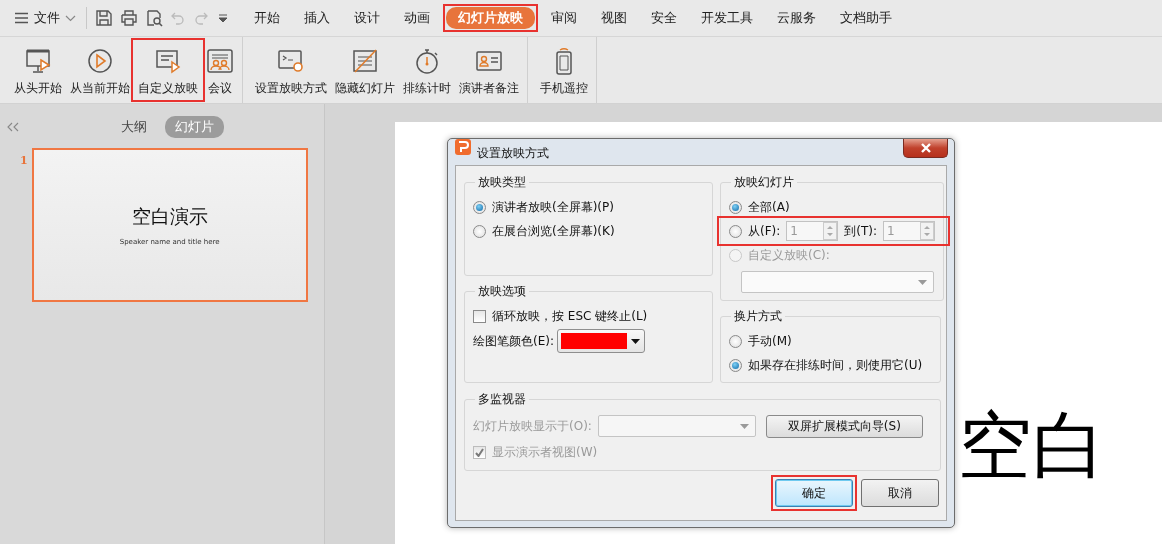 This screenshot has height=544, width=1162. I want to click on menu-tab: 文档助手, so click(866, 18).